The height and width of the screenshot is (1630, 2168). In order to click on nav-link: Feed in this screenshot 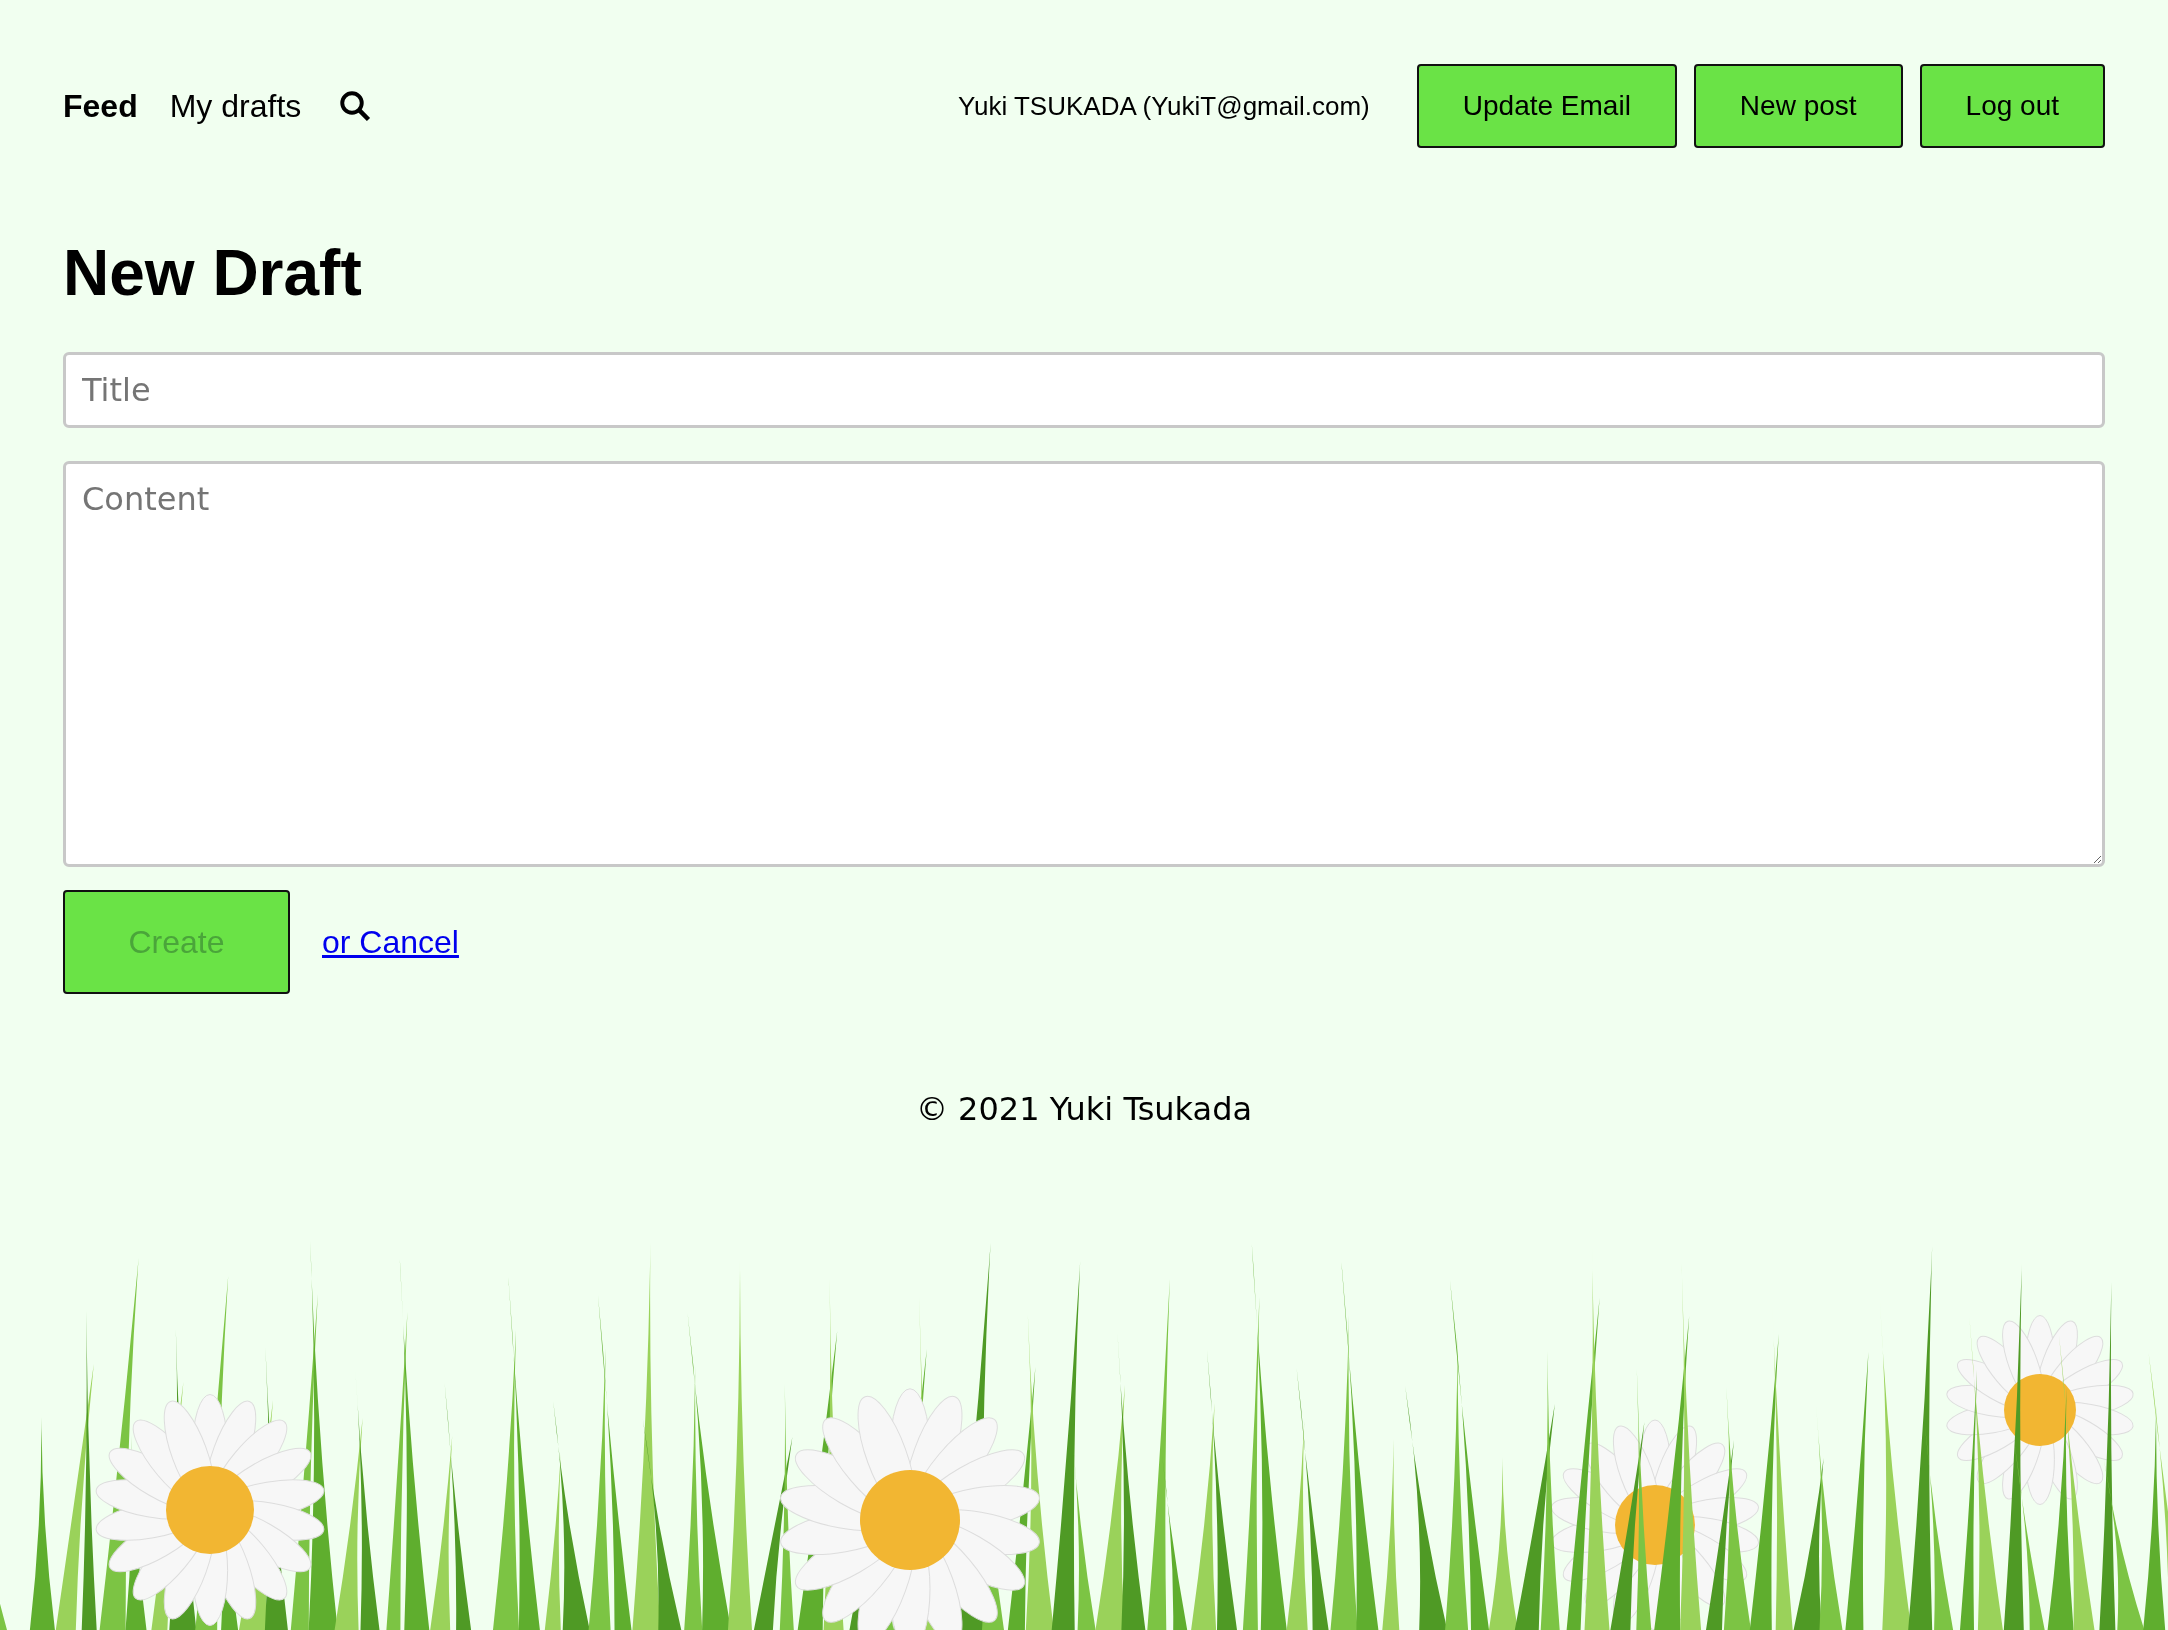, I will do `click(100, 106)`.